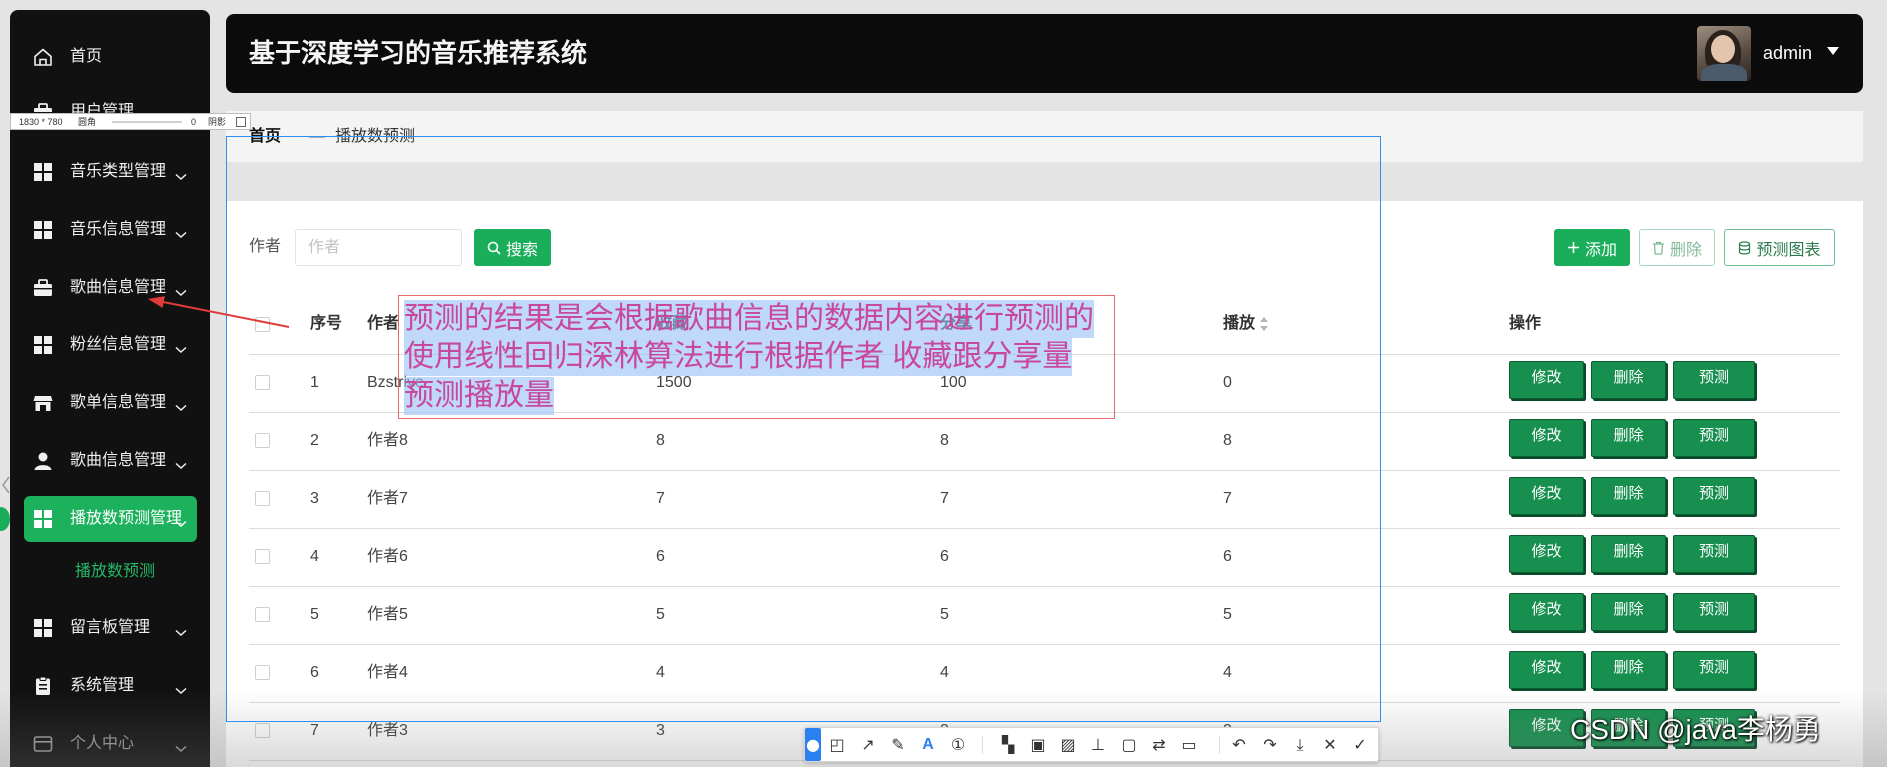  Describe the element at coordinates (110, 403) in the screenshot. I see `sidebar-item-playlist-info-management: 歌单信息管理` at that location.